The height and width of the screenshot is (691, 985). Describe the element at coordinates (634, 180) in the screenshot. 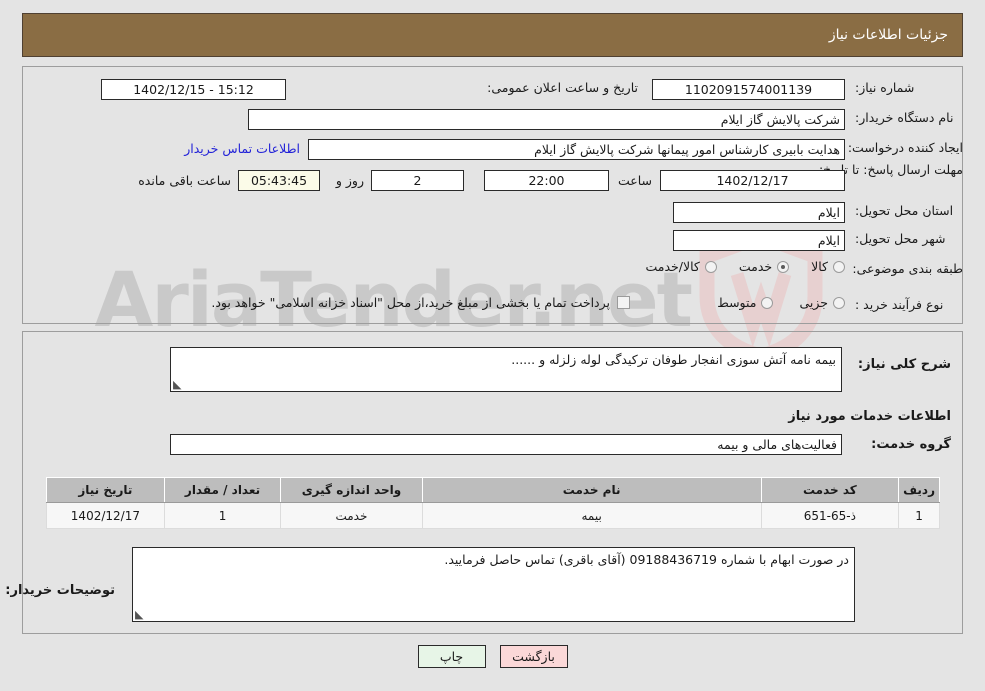

I see `deadline-time-label: ساعت` at that location.